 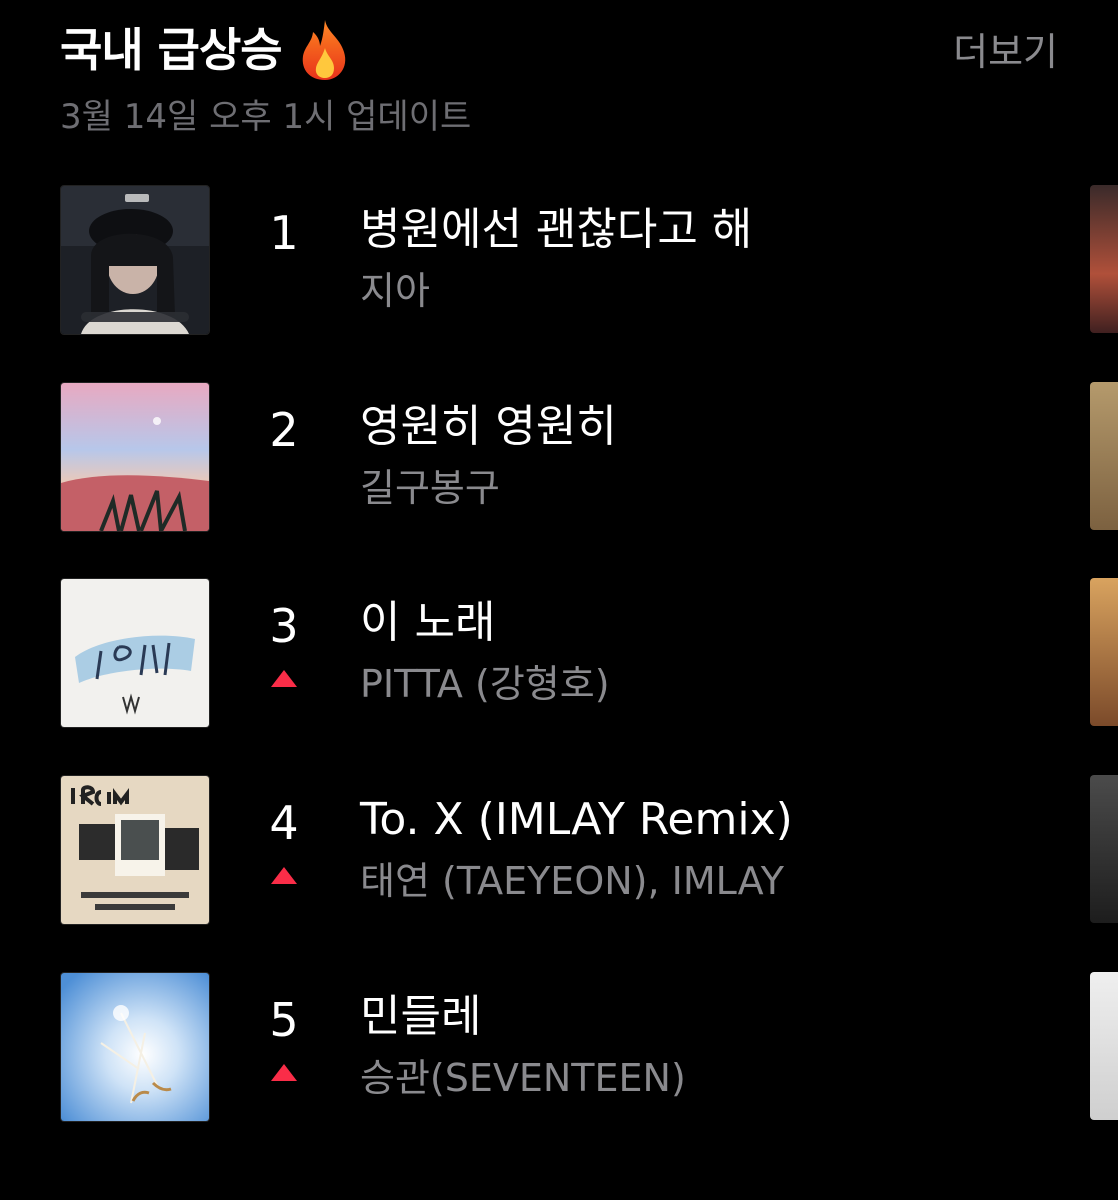 What do you see at coordinates (560, 260) in the screenshot?
I see `list-item: 1 병원에선 괜찮다고 해 지아` at bounding box center [560, 260].